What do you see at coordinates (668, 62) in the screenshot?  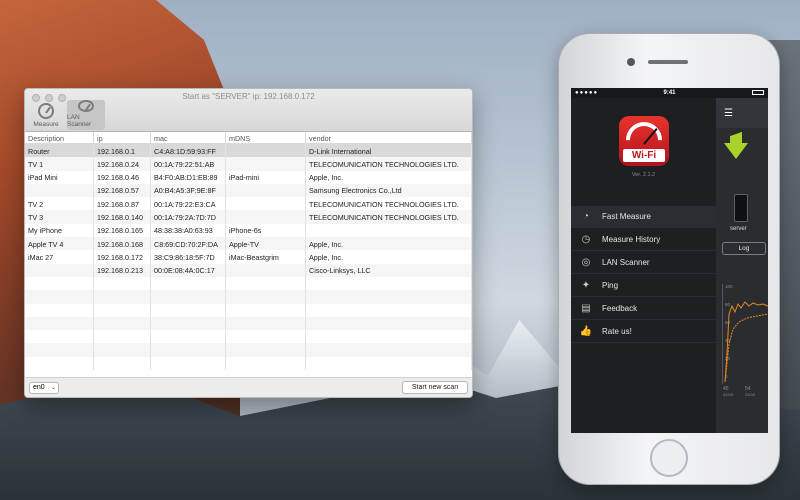 I see `speaker-grille` at bounding box center [668, 62].